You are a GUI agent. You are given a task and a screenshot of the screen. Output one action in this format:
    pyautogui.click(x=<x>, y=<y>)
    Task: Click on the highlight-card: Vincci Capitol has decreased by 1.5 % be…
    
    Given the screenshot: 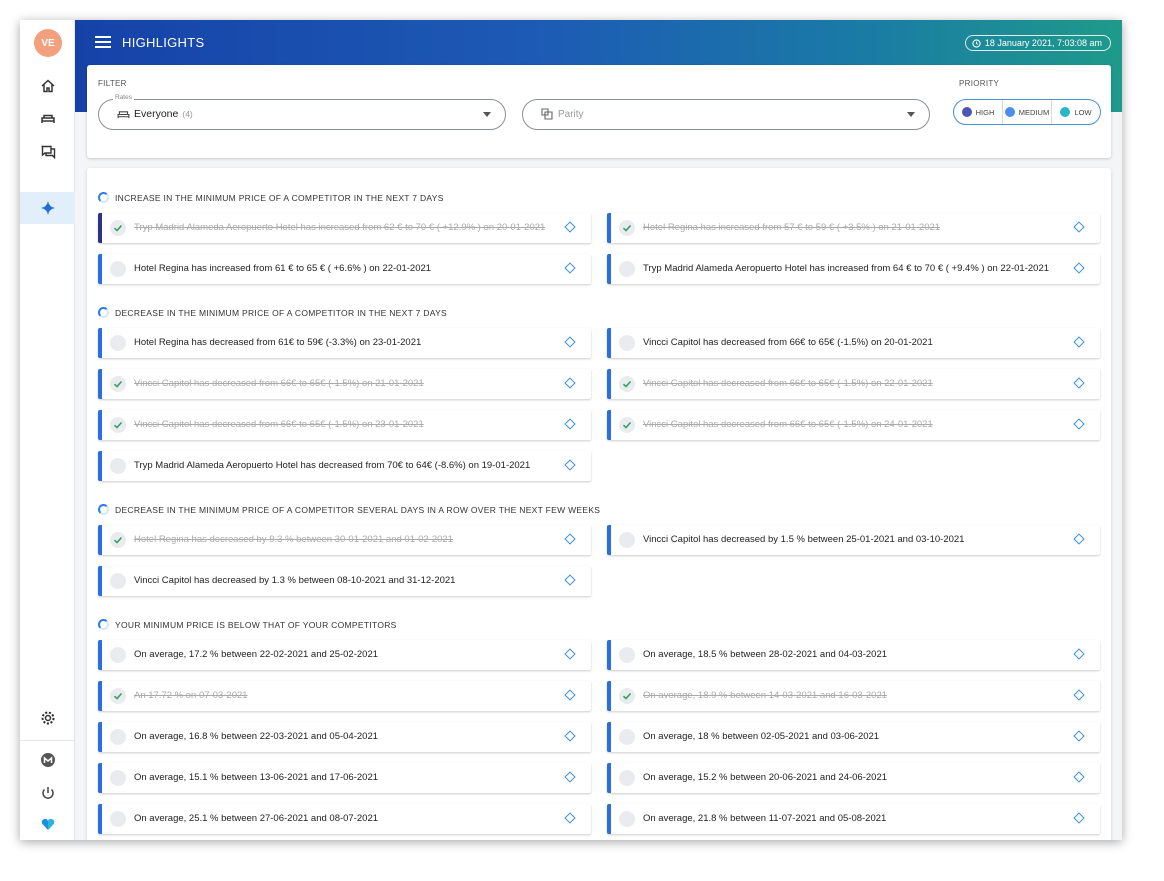 What is the action you would take?
    pyautogui.click(x=853, y=540)
    